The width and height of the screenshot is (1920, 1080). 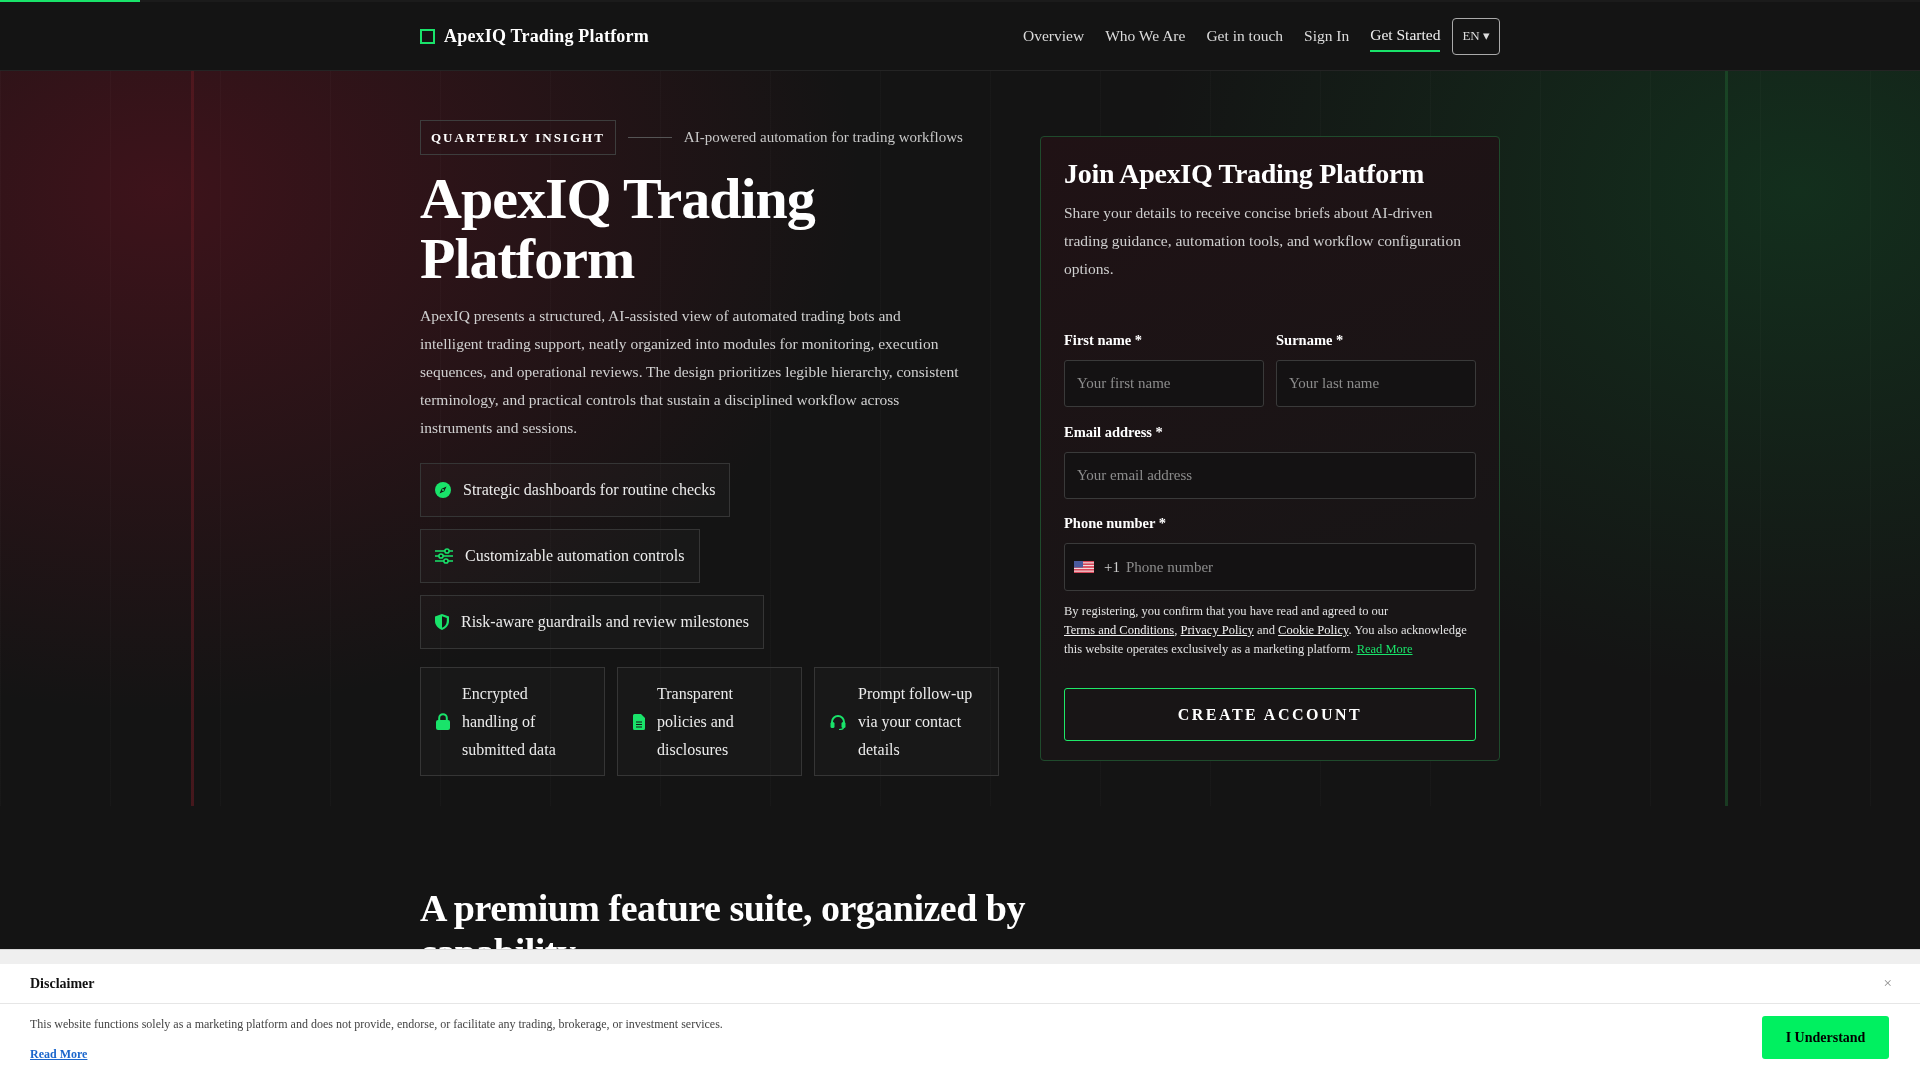 I want to click on headset-icon, so click(x=838, y=721).